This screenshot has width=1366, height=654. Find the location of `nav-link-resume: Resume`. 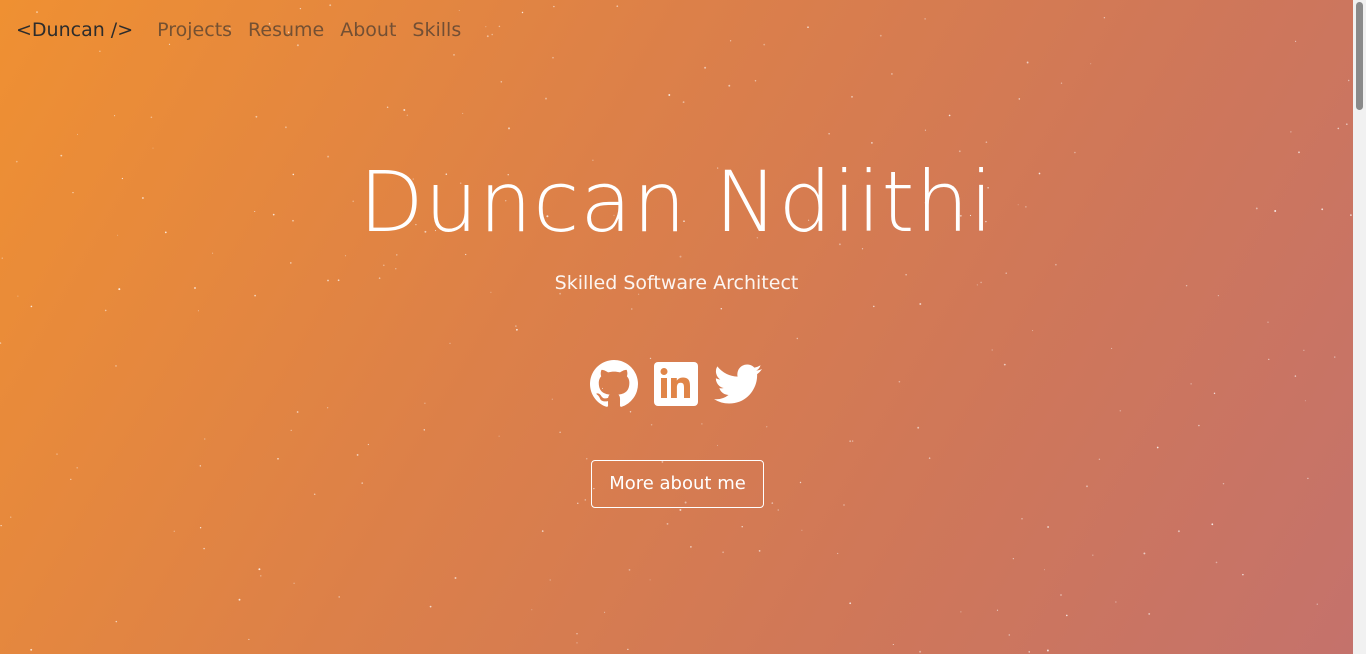

nav-link-resume: Resume is located at coordinates (286, 30).